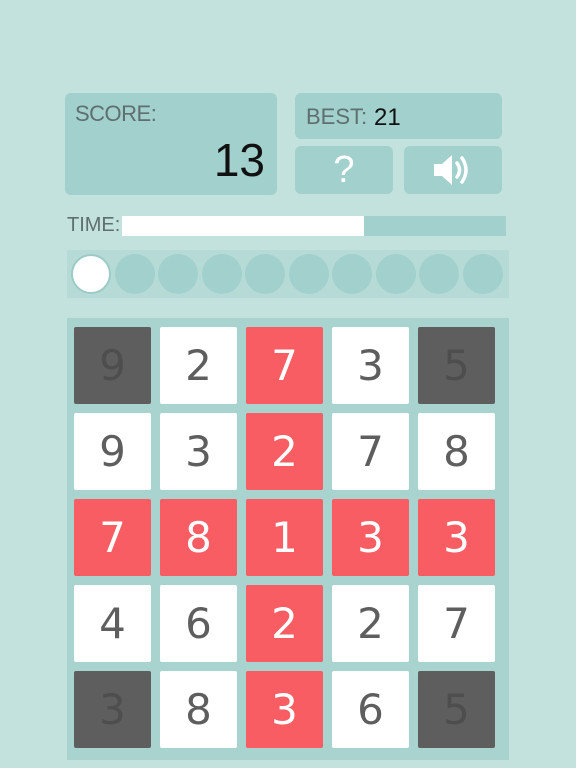 This screenshot has width=576, height=768. I want to click on score-value: 13, so click(239, 160).